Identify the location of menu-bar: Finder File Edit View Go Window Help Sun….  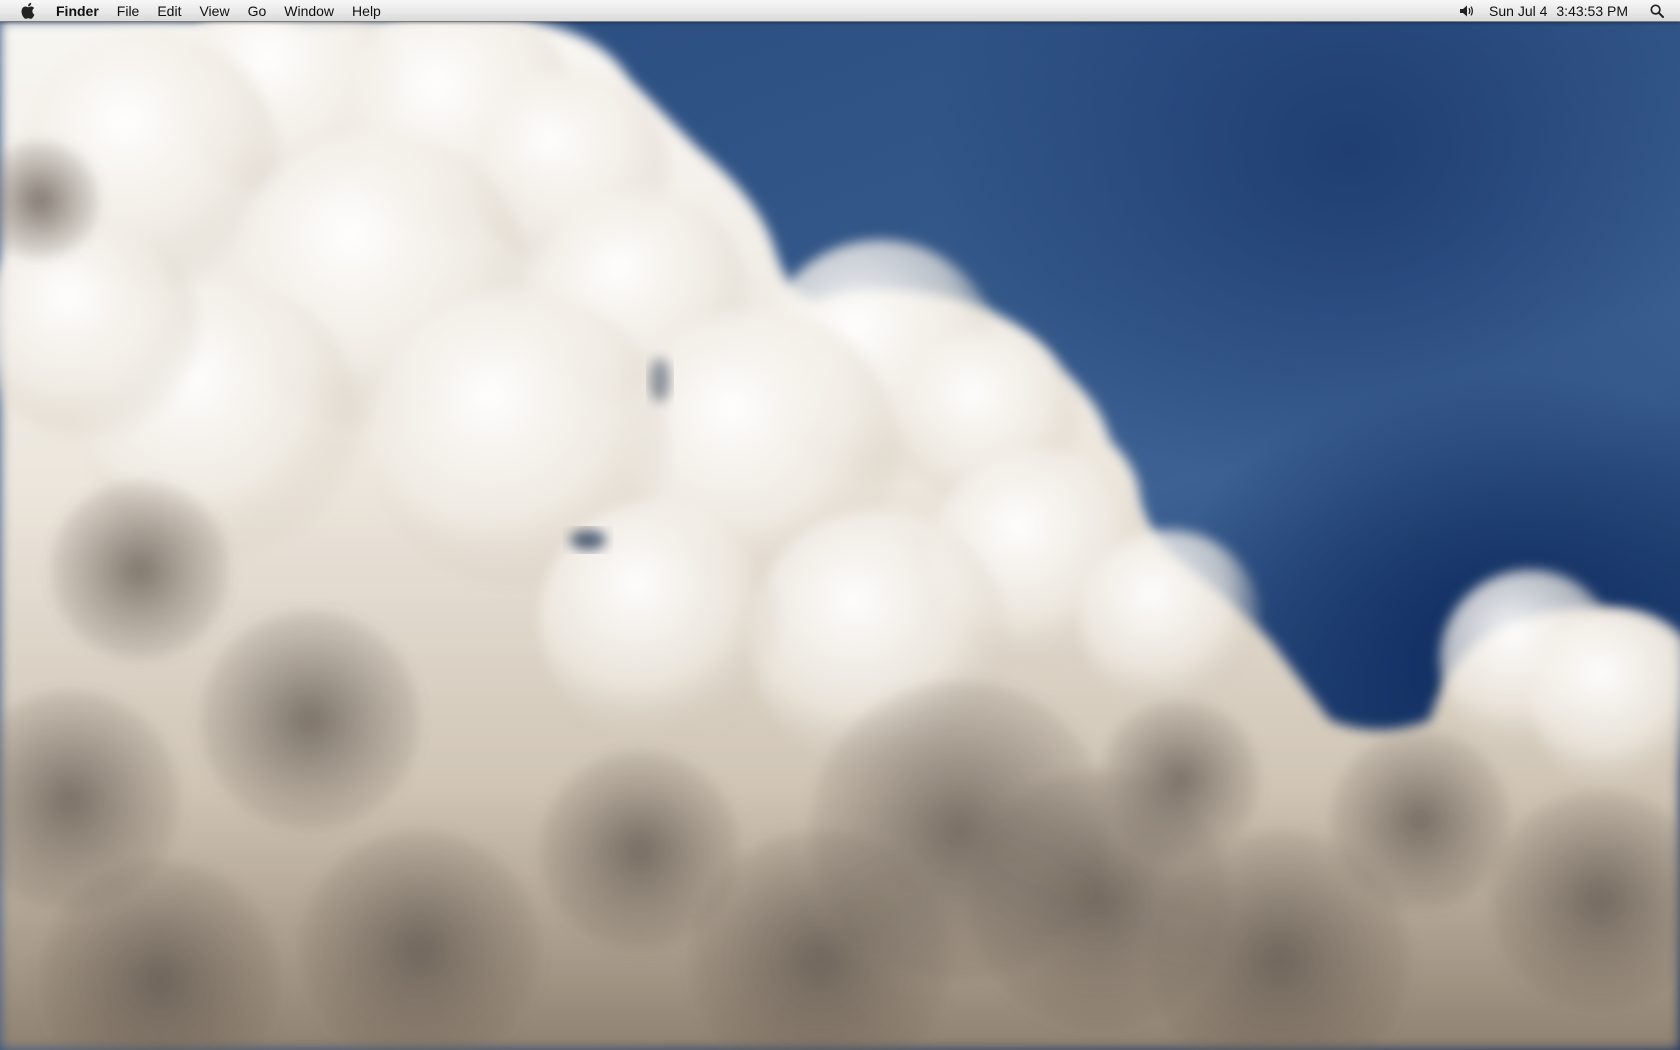
(840, 11).